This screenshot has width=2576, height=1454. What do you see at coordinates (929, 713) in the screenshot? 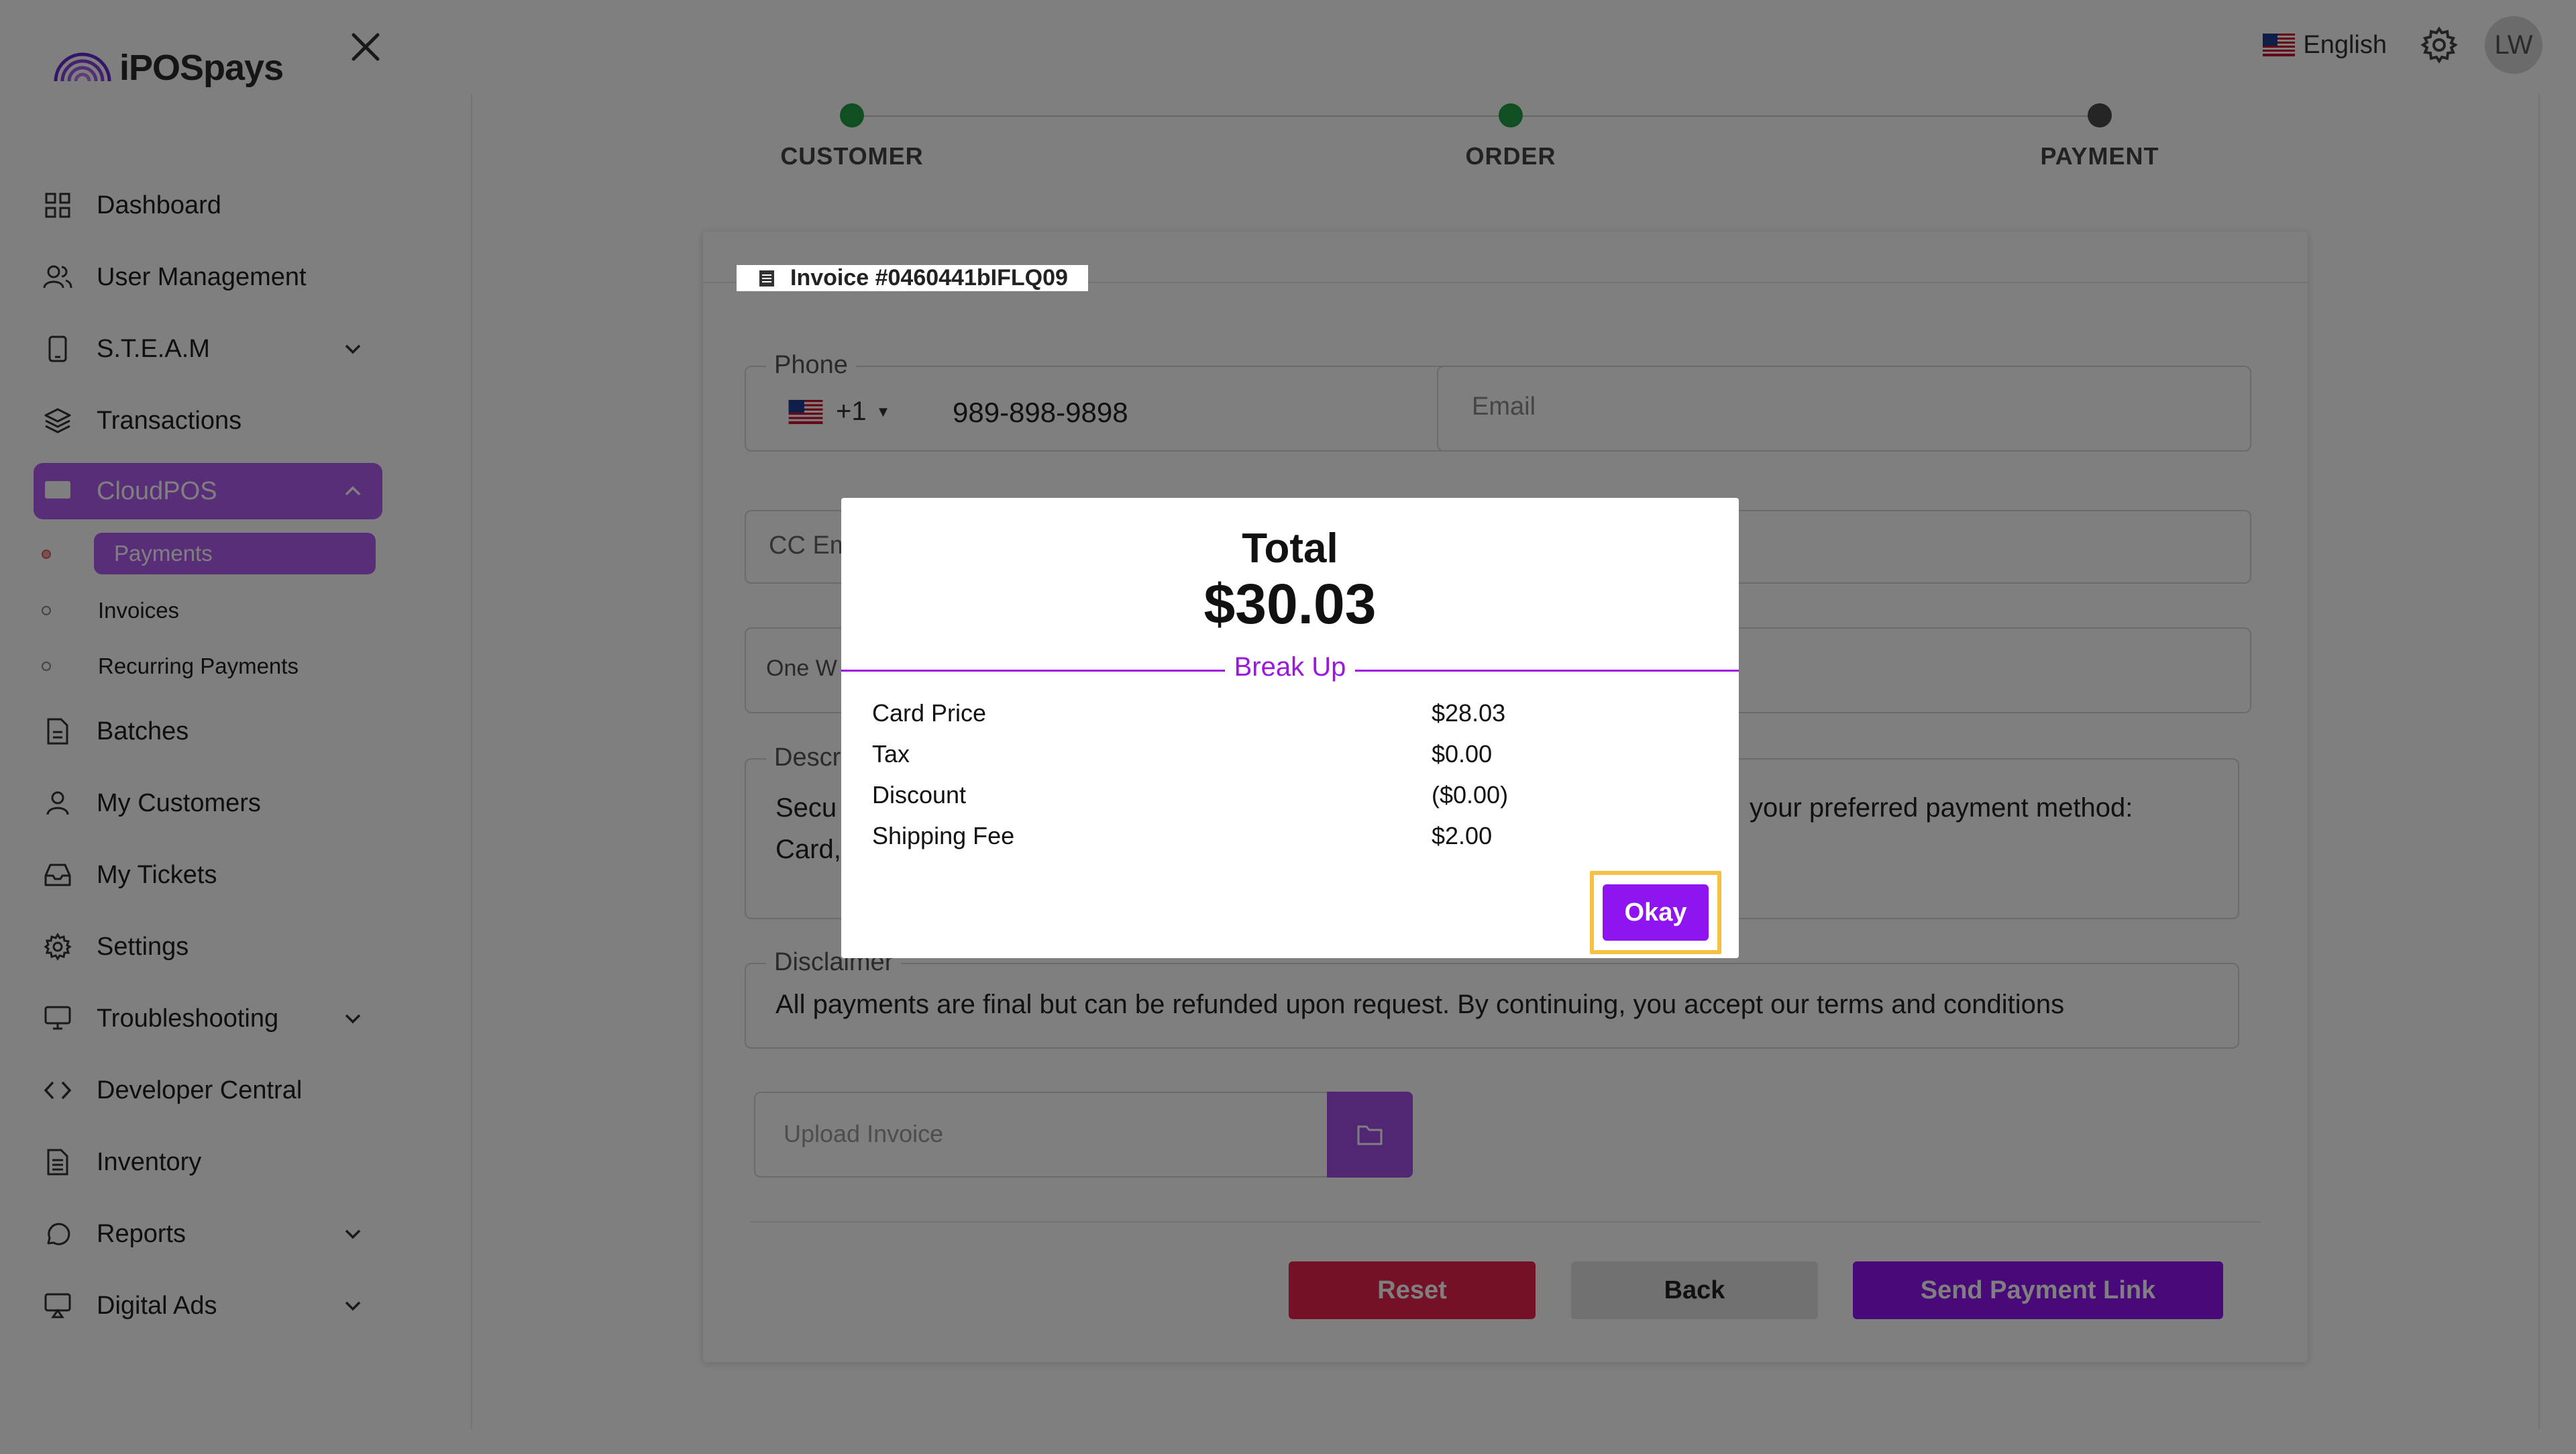
I see `breakup-row-label: Card Price` at bounding box center [929, 713].